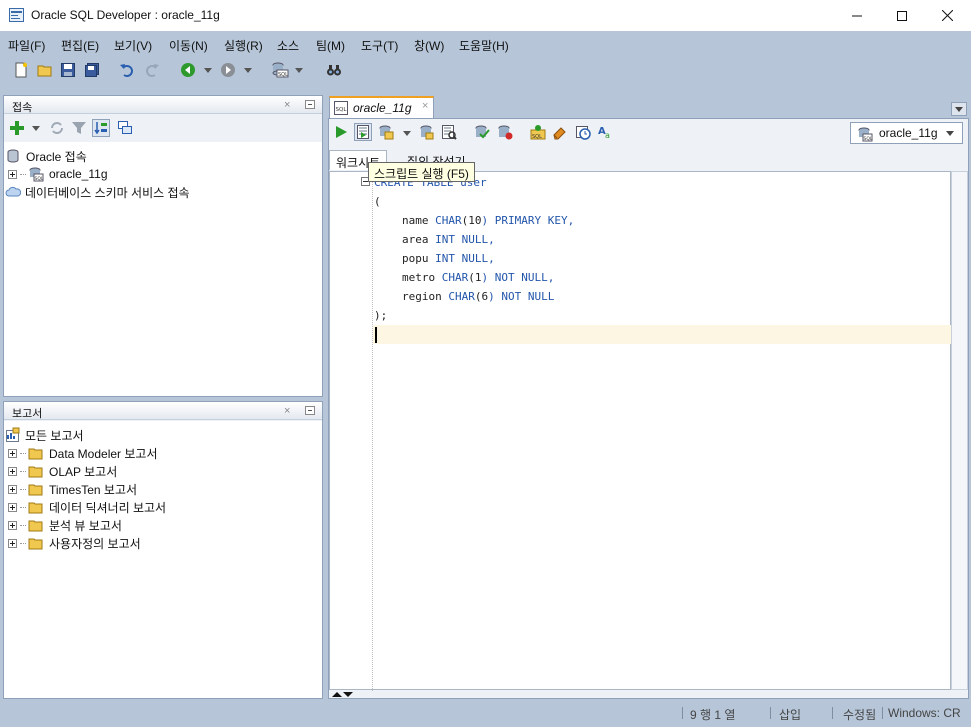 This screenshot has height=727, width=971. What do you see at coordinates (505, 132) in the screenshot?
I see `rollback-button` at bounding box center [505, 132].